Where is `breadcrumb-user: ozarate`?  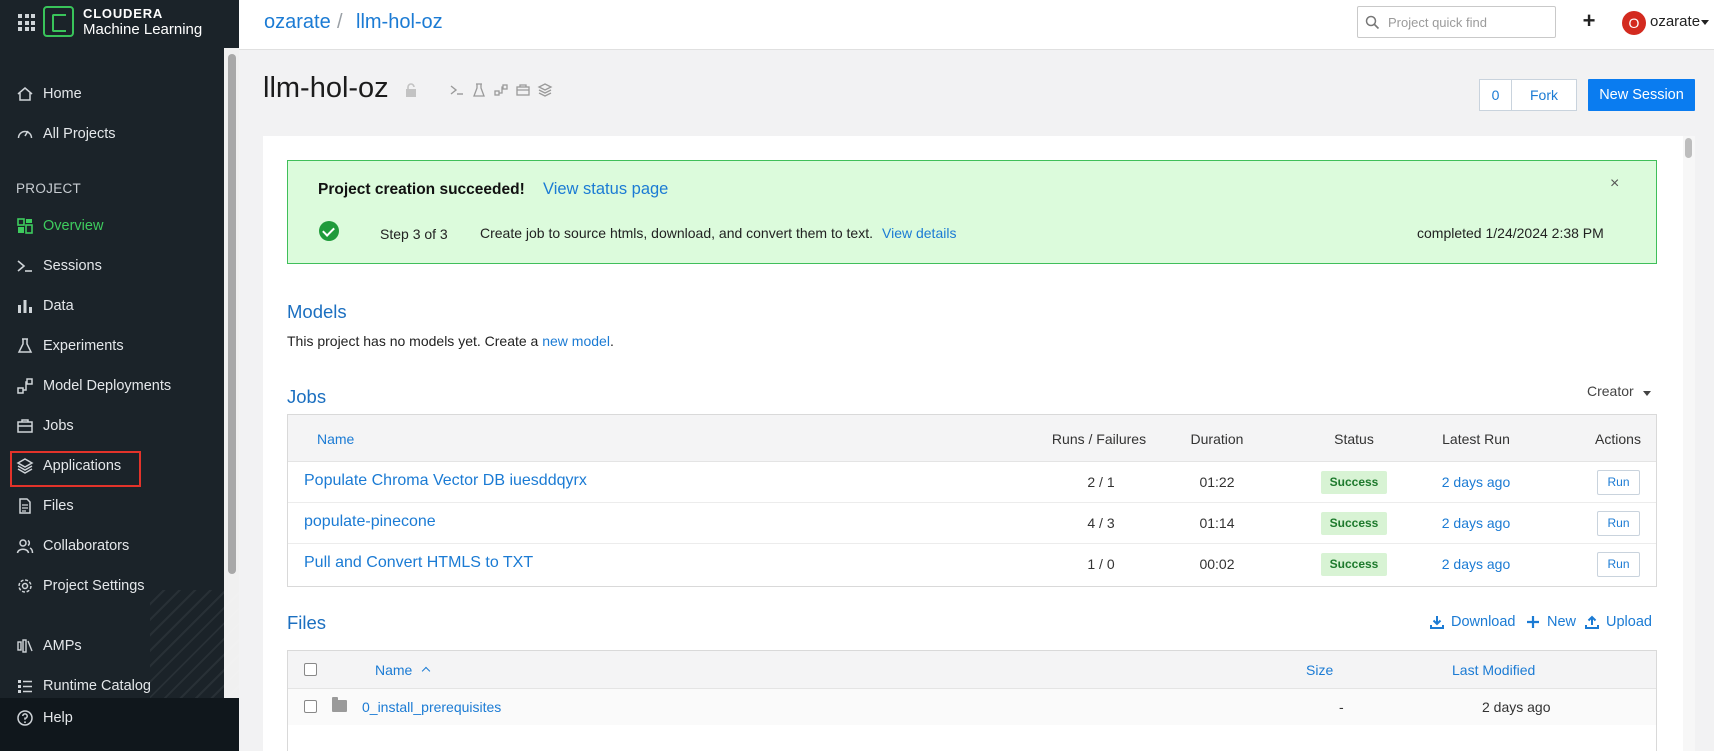
breadcrumb-user: ozarate is located at coordinates (297, 22).